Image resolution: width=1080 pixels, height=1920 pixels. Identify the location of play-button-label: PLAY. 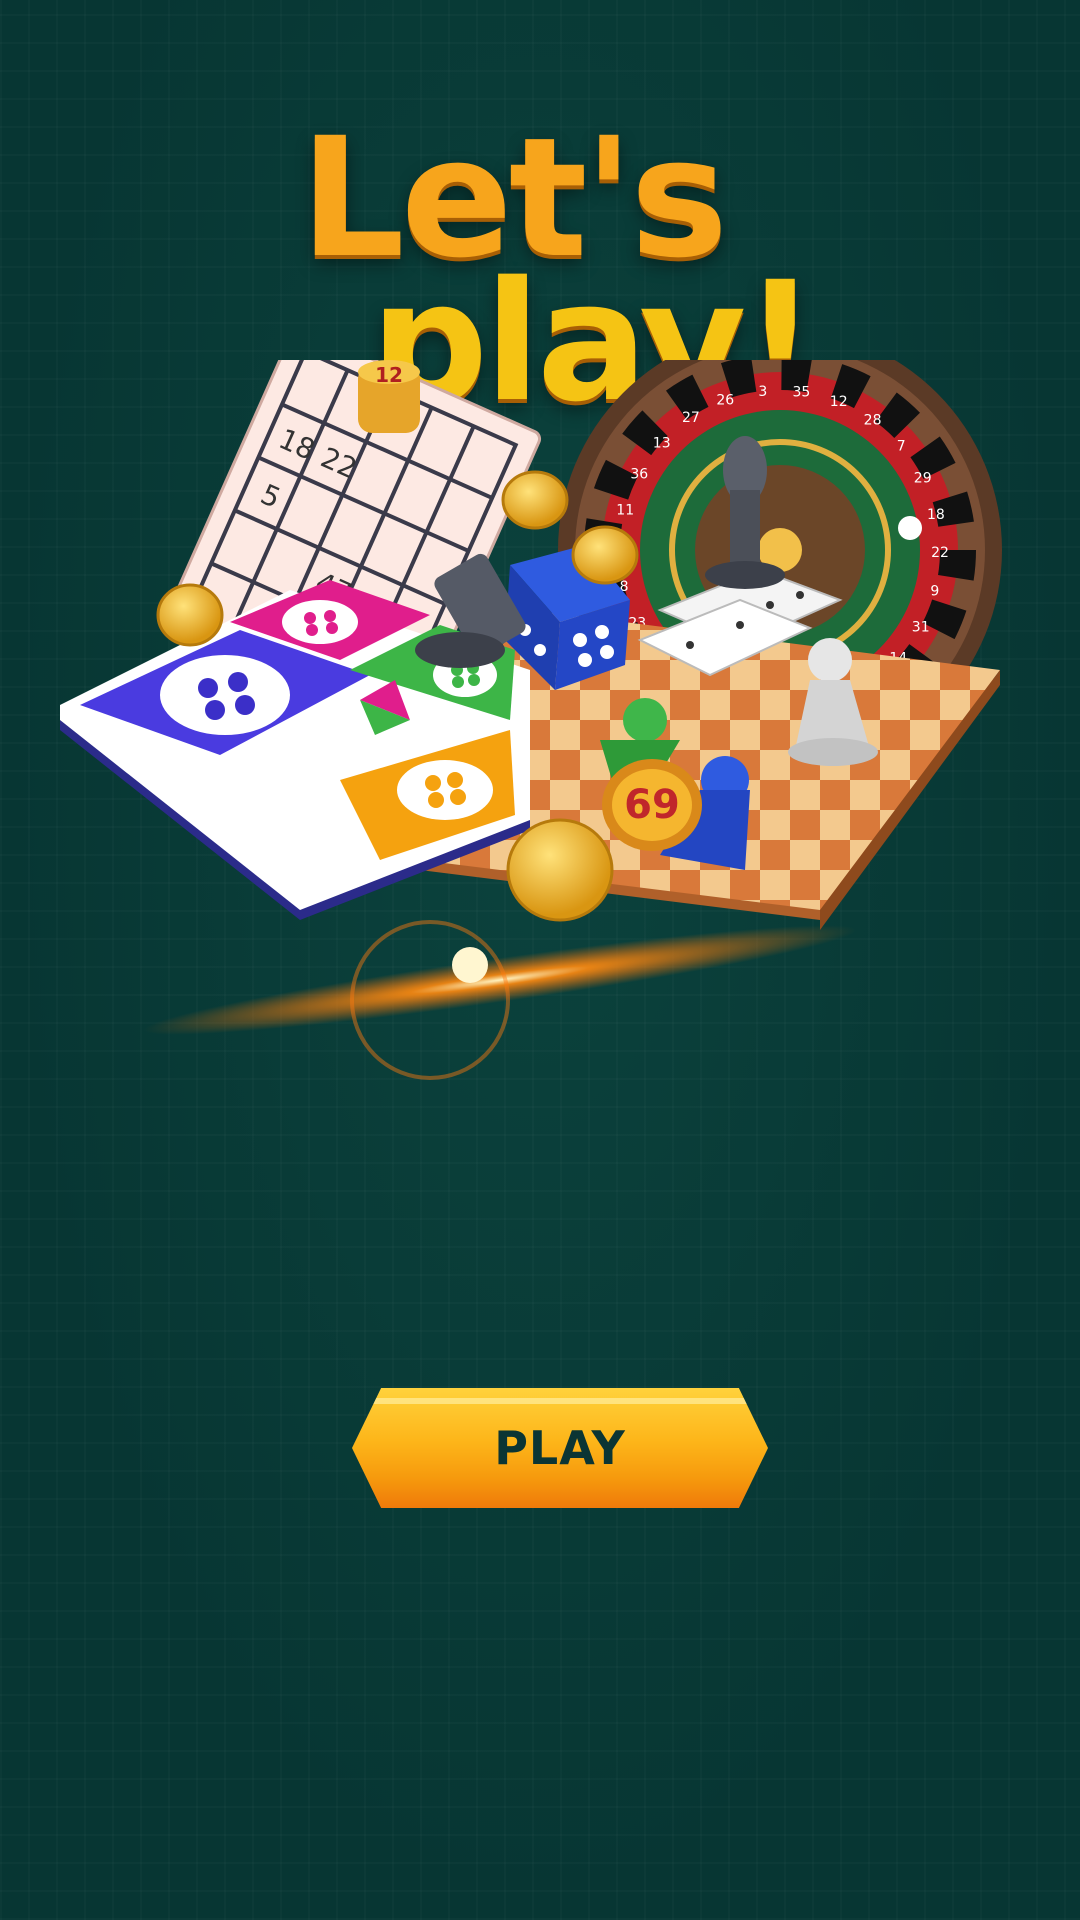
(560, 1448).